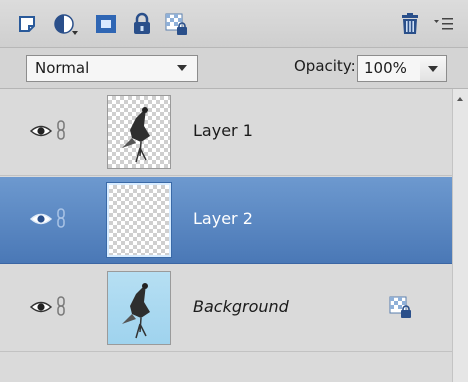 The height and width of the screenshot is (382, 468). What do you see at coordinates (460, 99) in the screenshot?
I see `scroll-up-arrow-icon` at bounding box center [460, 99].